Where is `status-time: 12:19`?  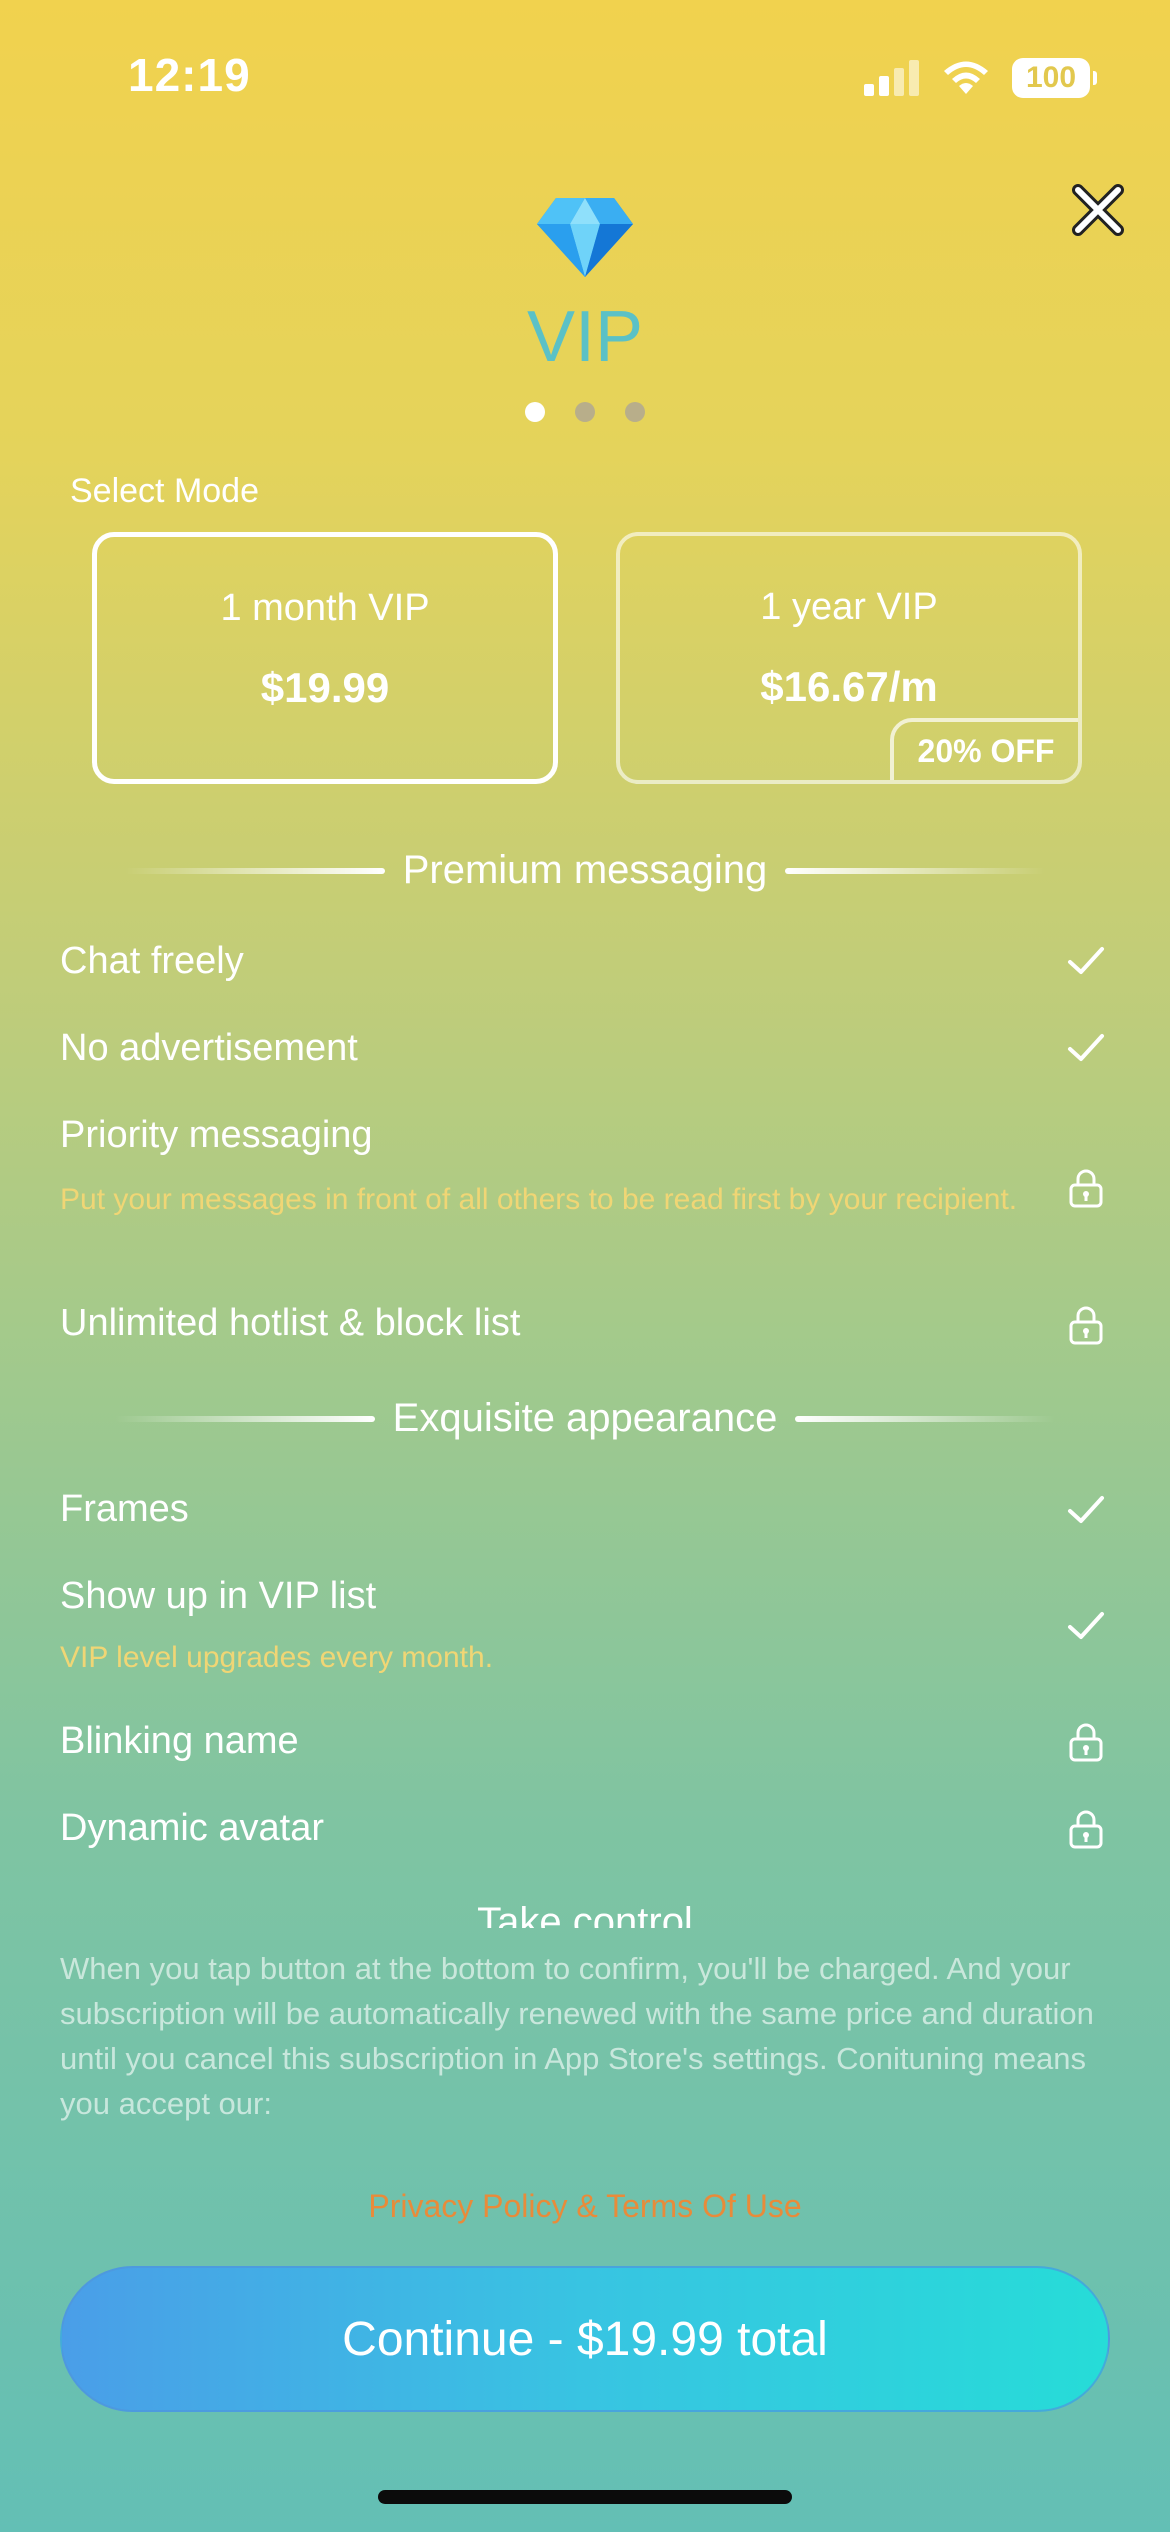 status-time: 12:19 is located at coordinates (189, 75).